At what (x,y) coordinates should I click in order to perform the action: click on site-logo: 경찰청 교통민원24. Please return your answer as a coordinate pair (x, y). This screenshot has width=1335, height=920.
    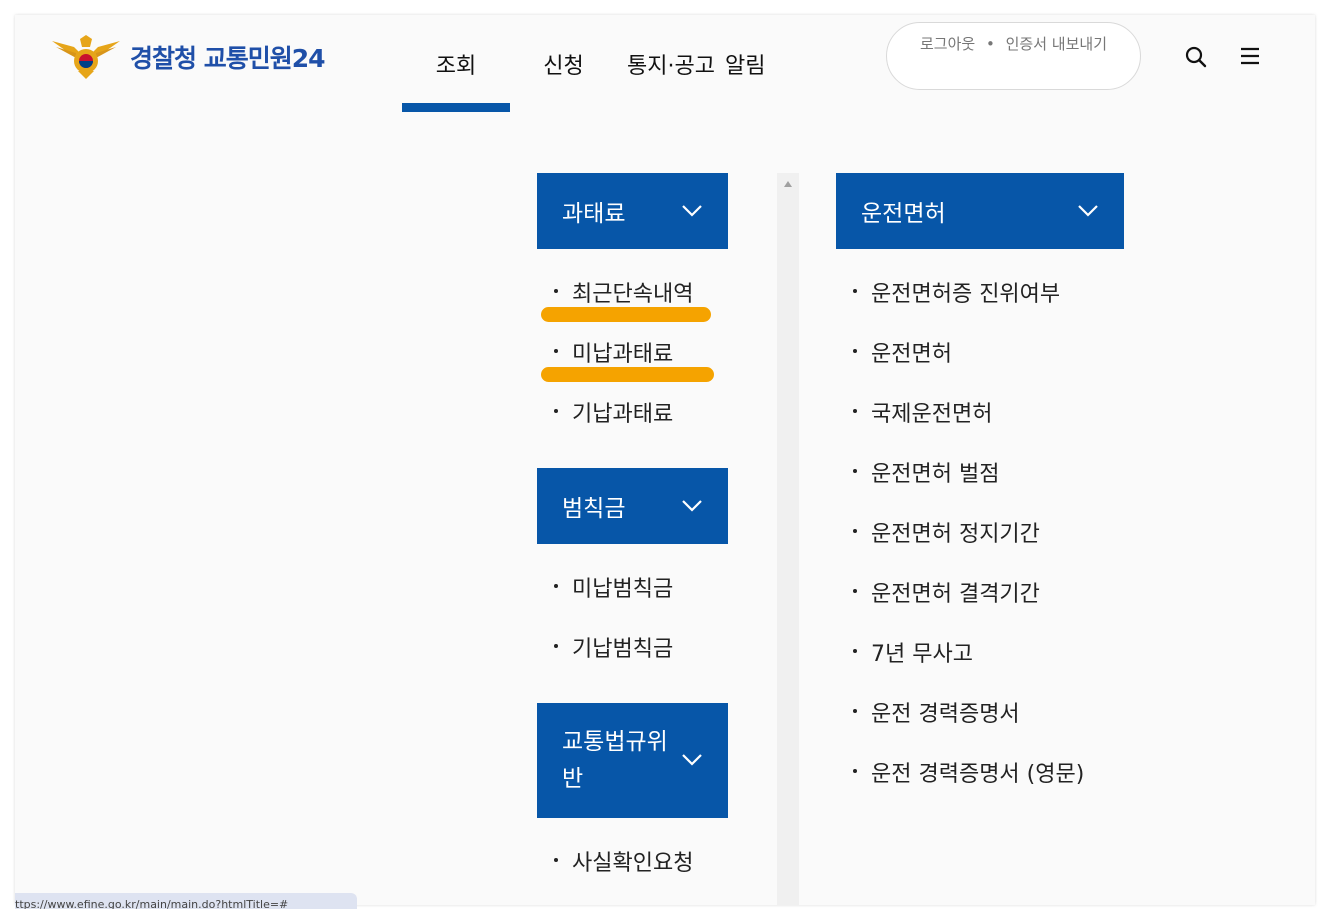
    Looking at the image, I should click on (187, 57).